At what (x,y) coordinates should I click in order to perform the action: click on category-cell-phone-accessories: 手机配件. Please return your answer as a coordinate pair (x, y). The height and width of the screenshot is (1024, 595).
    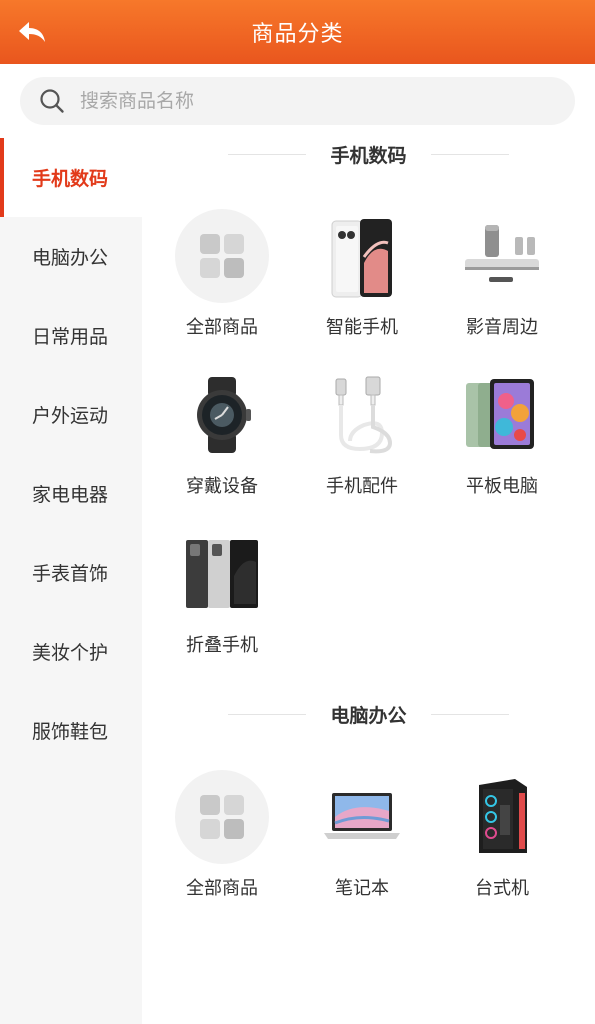
    Looking at the image, I should click on (352, 443).